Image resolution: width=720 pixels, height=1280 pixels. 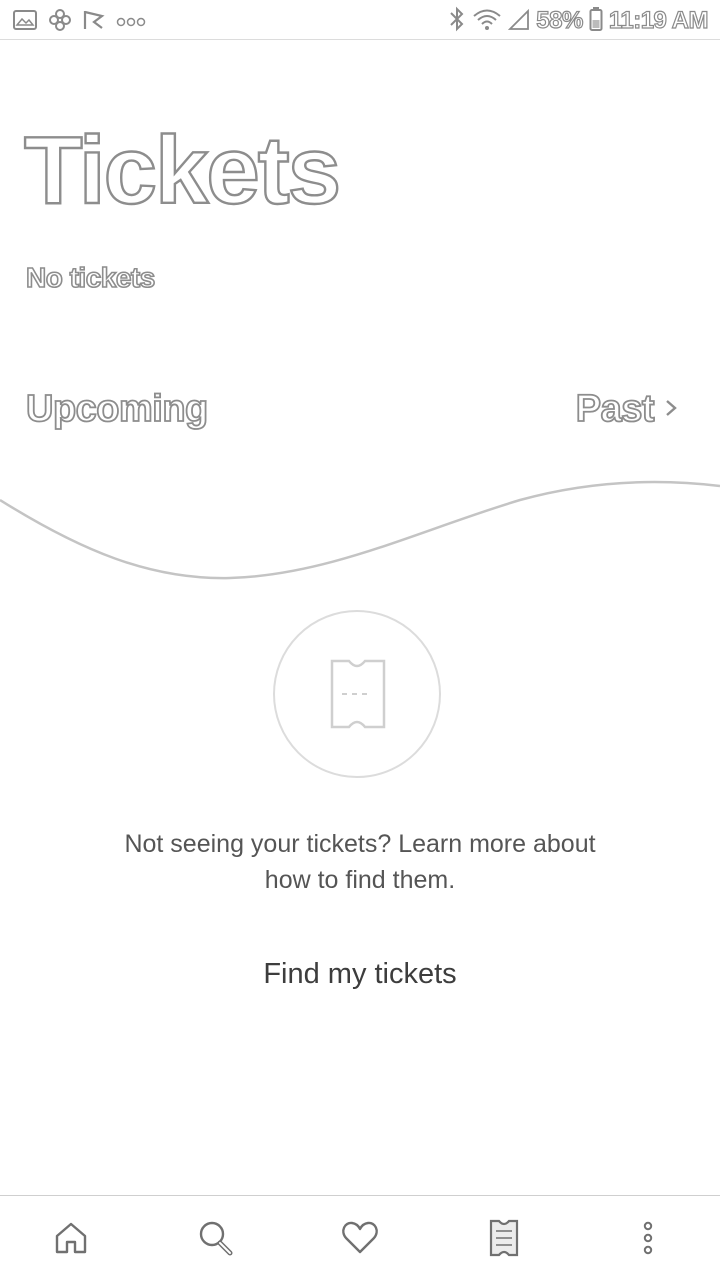 I want to click on tab-upcoming: Upcoming, so click(x=117, y=409).